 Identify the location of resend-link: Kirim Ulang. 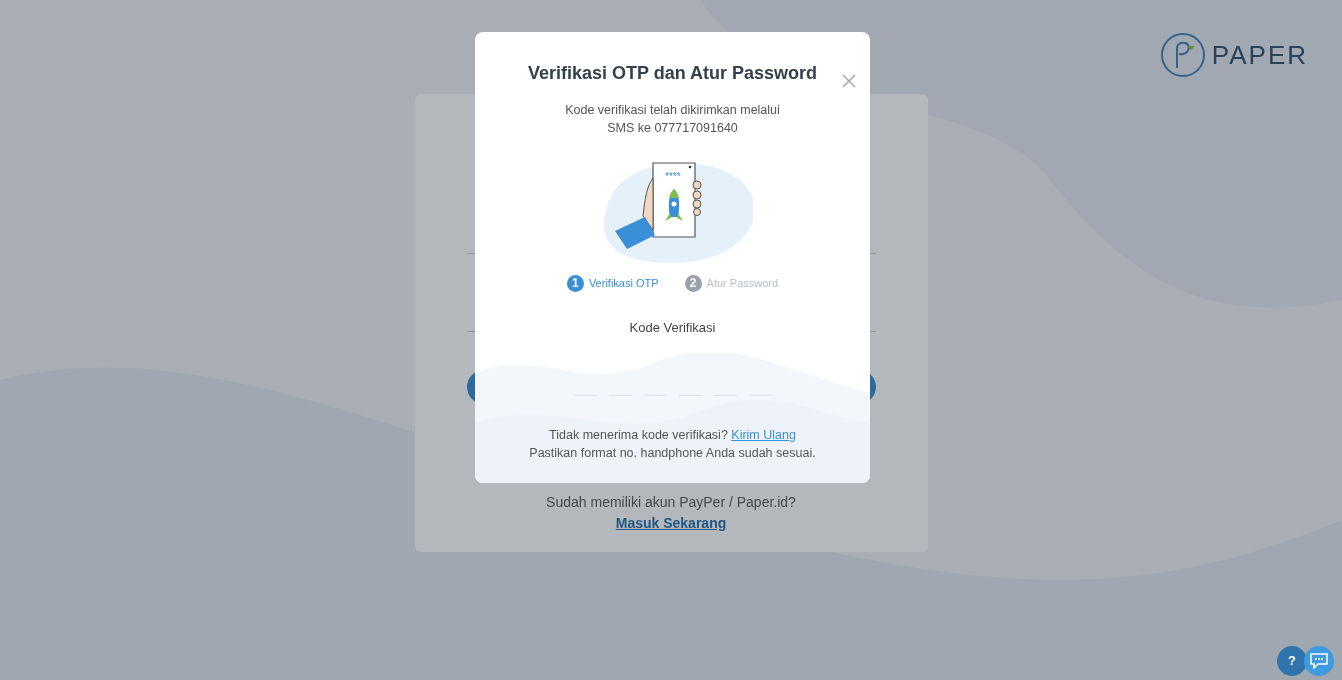
(763, 434).